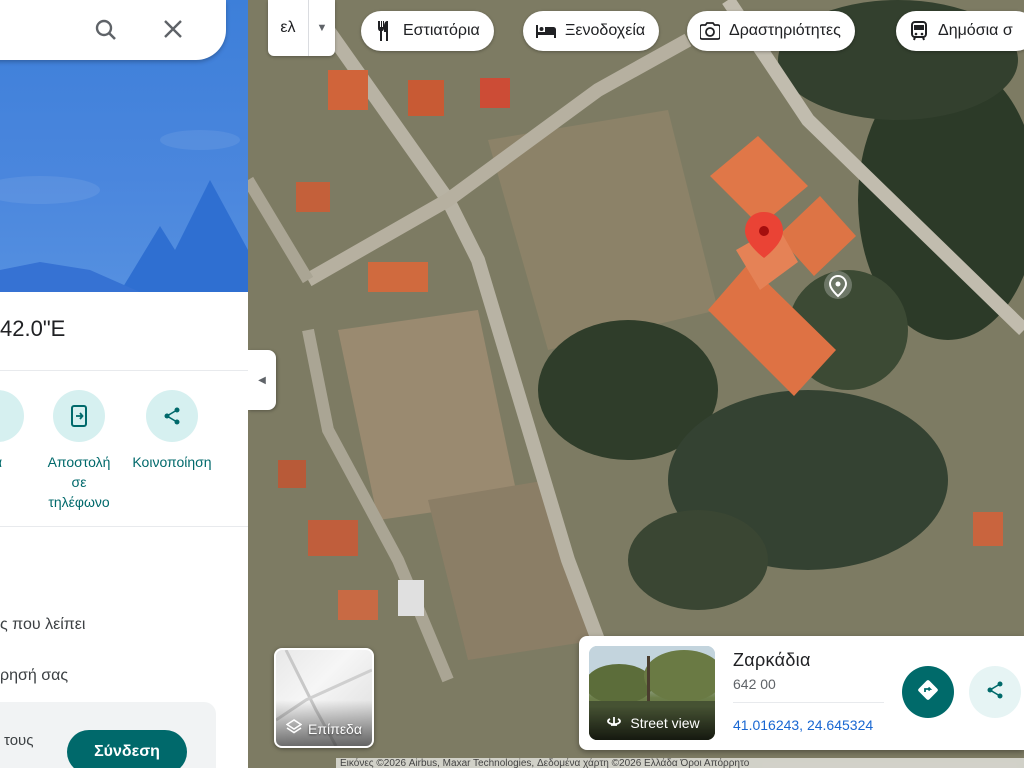 Image resolution: width=1024 pixels, height=768 pixels. What do you see at coordinates (79, 416) in the screenshot?
I see `send-to-phone-icon` at bounding box center [79, 416].